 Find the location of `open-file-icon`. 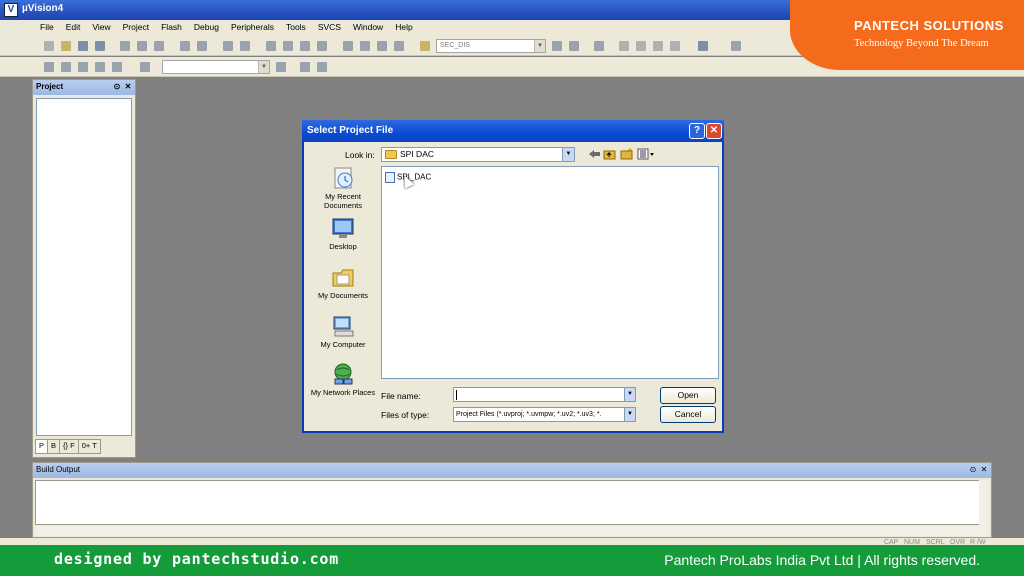

open-file-icon is located at coordinates (66, 46).